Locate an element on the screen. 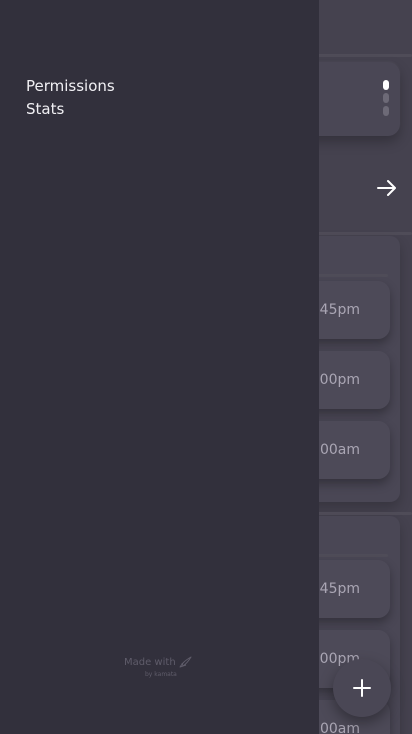 Image resolution: width=412 pixels, height=734 pixels. add-button is located at coordinates (362, 688).